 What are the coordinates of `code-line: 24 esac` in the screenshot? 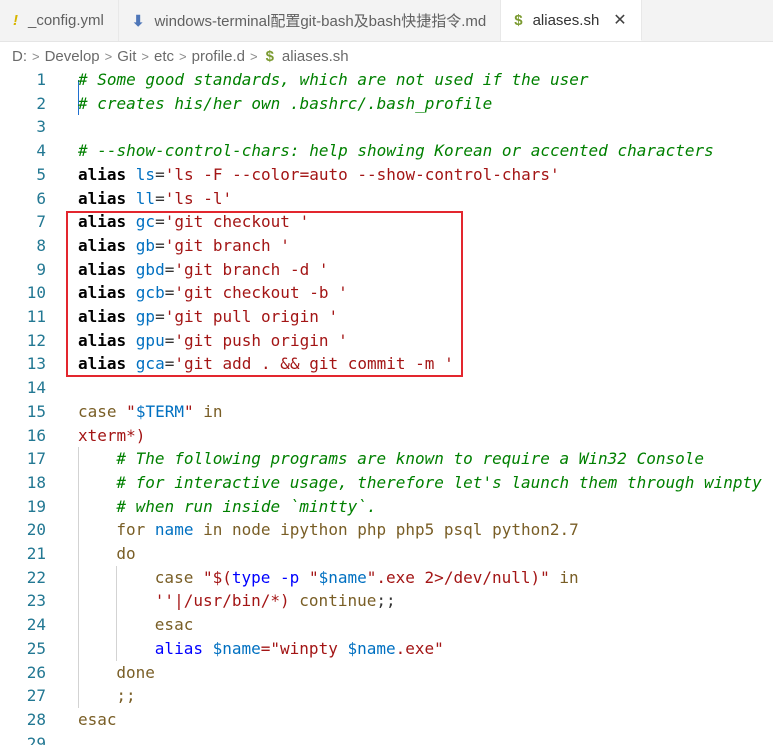 It's located at (386, 625).